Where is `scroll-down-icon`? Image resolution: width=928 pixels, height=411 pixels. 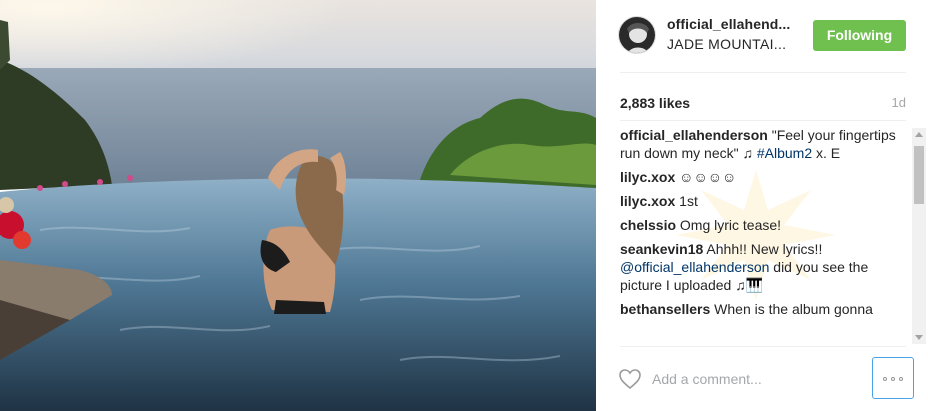 scroll-down-icon is located at coordinates (919, 337).